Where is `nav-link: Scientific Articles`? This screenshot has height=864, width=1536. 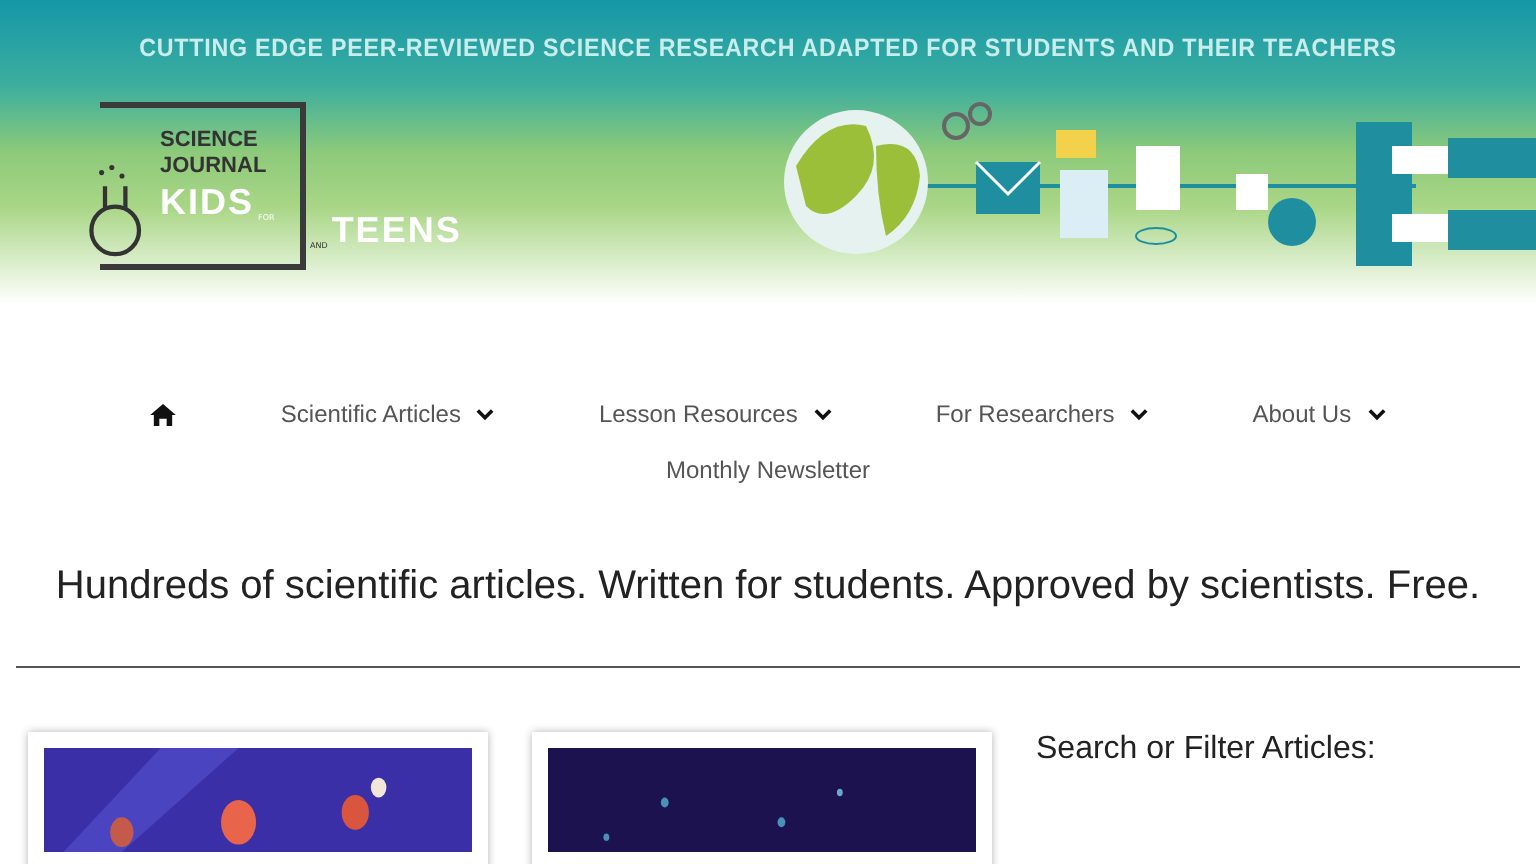 nav-link: Scientific Articles is located at coordinates (387, 414).